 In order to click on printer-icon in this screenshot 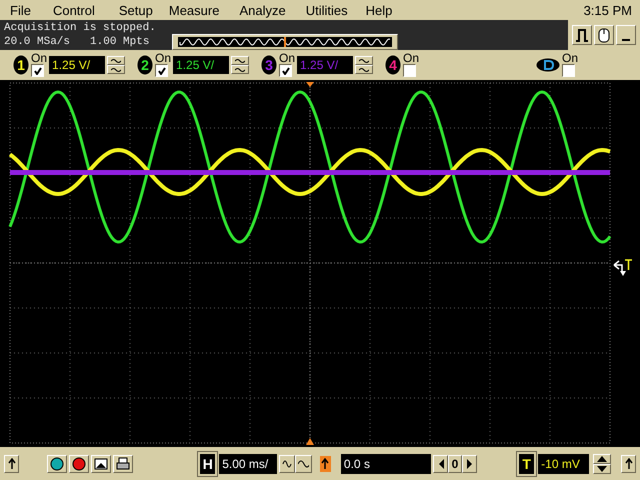, I will do `click(123, 463)`.